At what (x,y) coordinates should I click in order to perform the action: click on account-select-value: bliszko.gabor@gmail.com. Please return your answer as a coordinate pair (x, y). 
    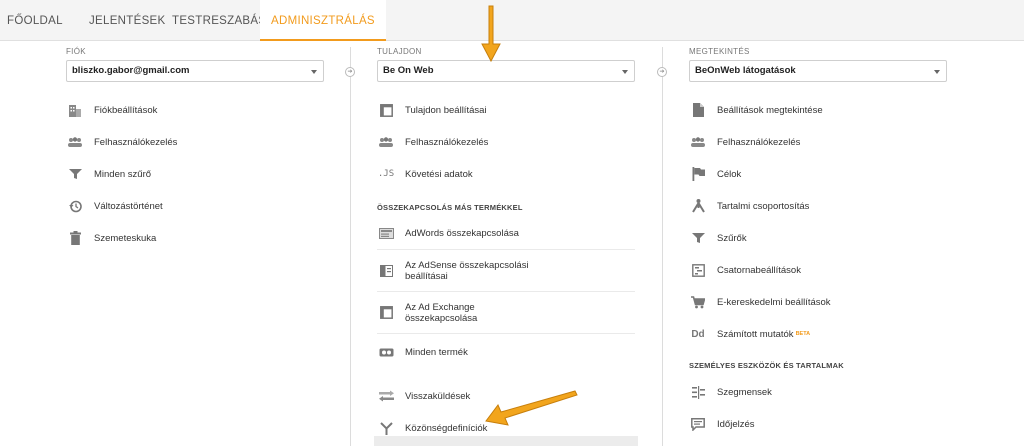
    Looking at the image, I should click on (131, 70).